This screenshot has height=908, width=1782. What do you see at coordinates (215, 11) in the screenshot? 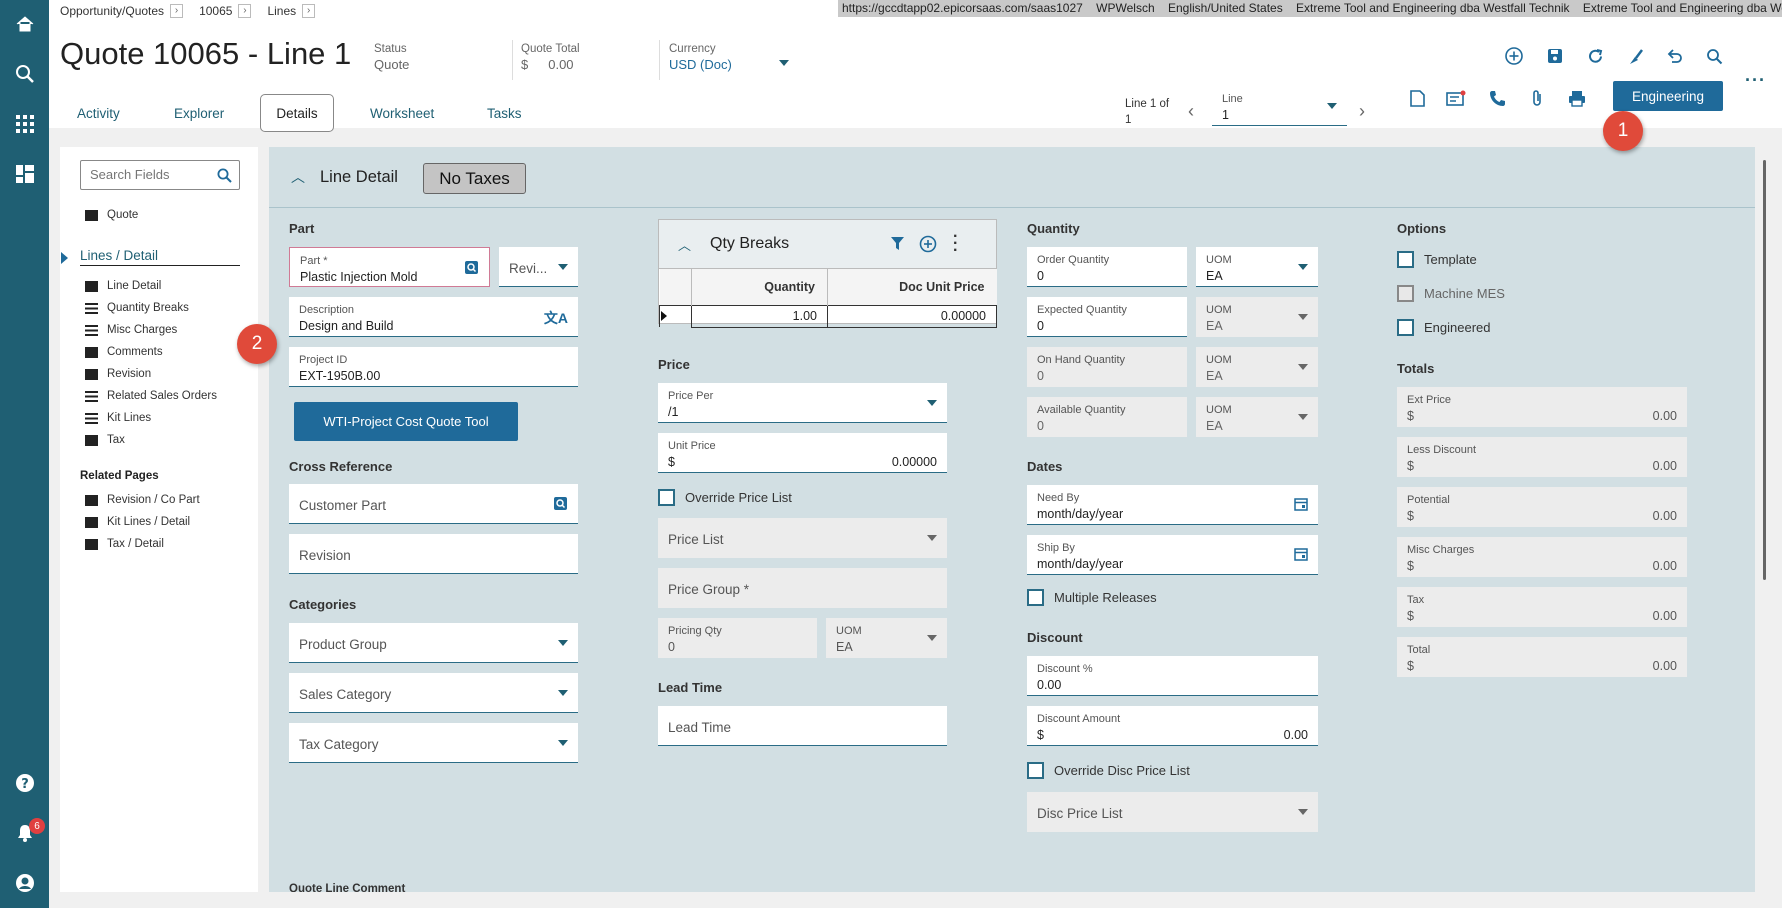
I see `breadcrumb-item: 10065` at bounding box center [215, 11].